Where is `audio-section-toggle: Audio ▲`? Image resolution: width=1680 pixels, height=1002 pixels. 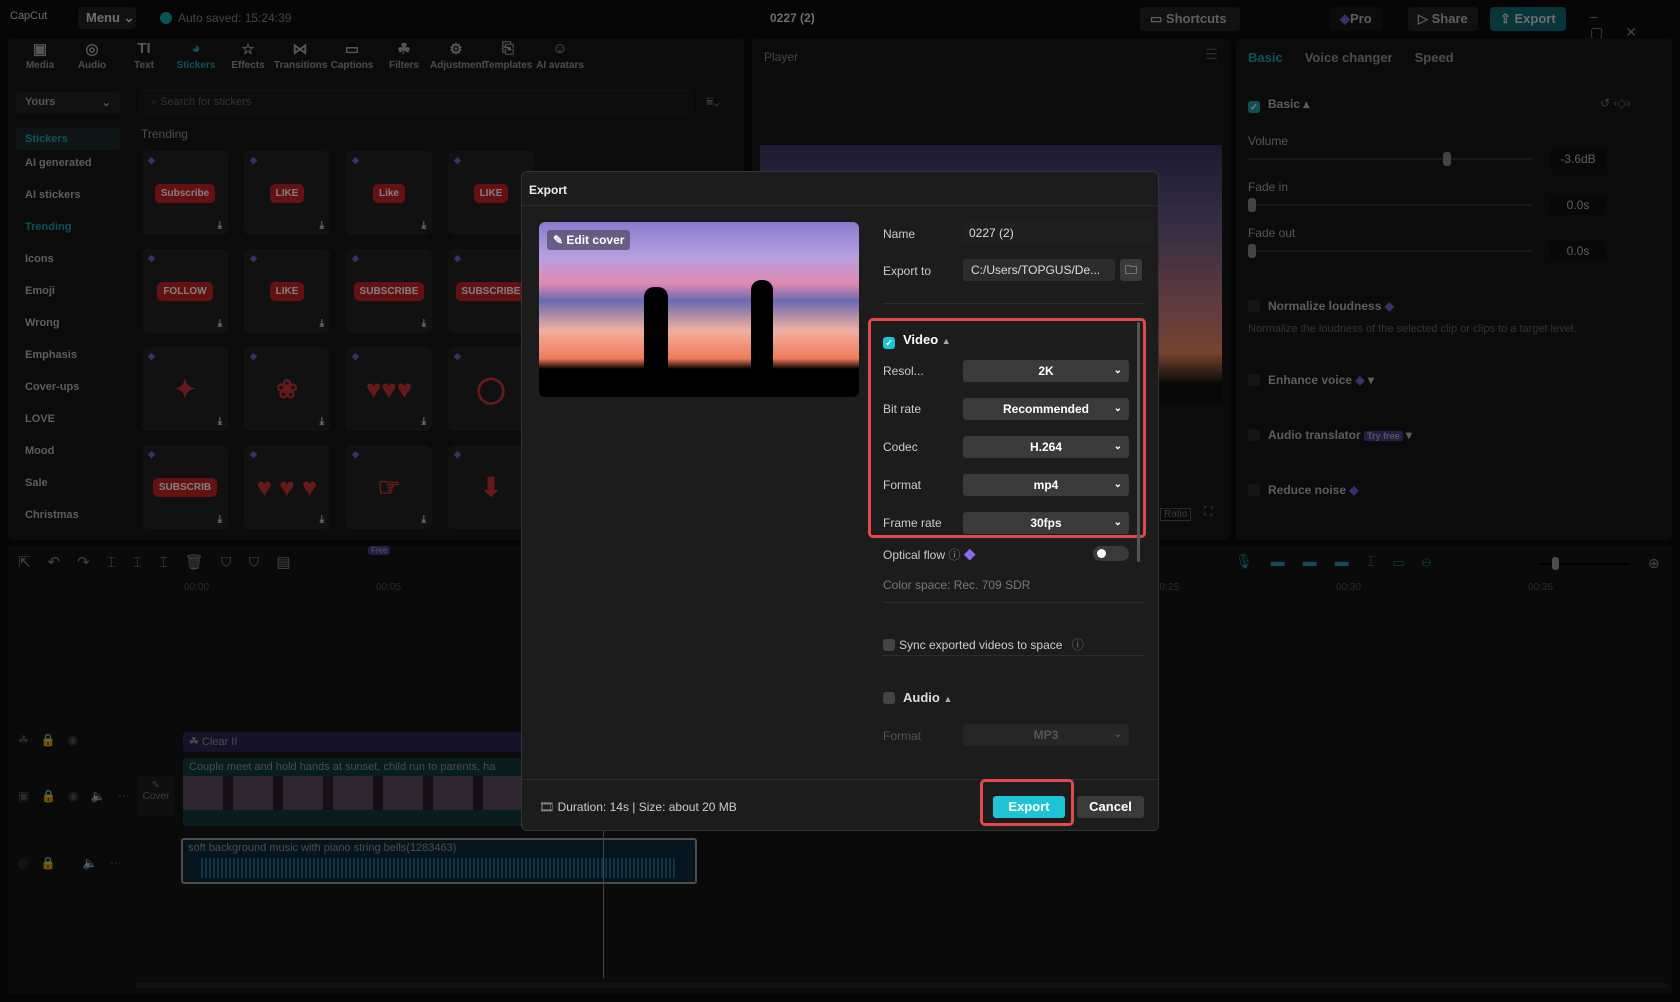
audio-section-toggle: Audio ▲ is located at coordinates (917, 697).